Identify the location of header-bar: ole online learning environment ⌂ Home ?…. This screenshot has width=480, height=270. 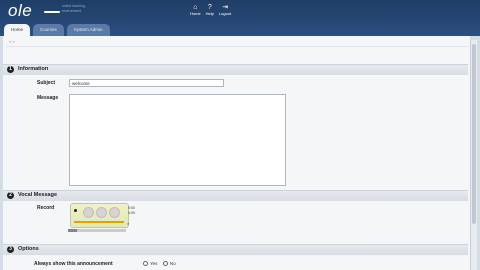
(240, 18).